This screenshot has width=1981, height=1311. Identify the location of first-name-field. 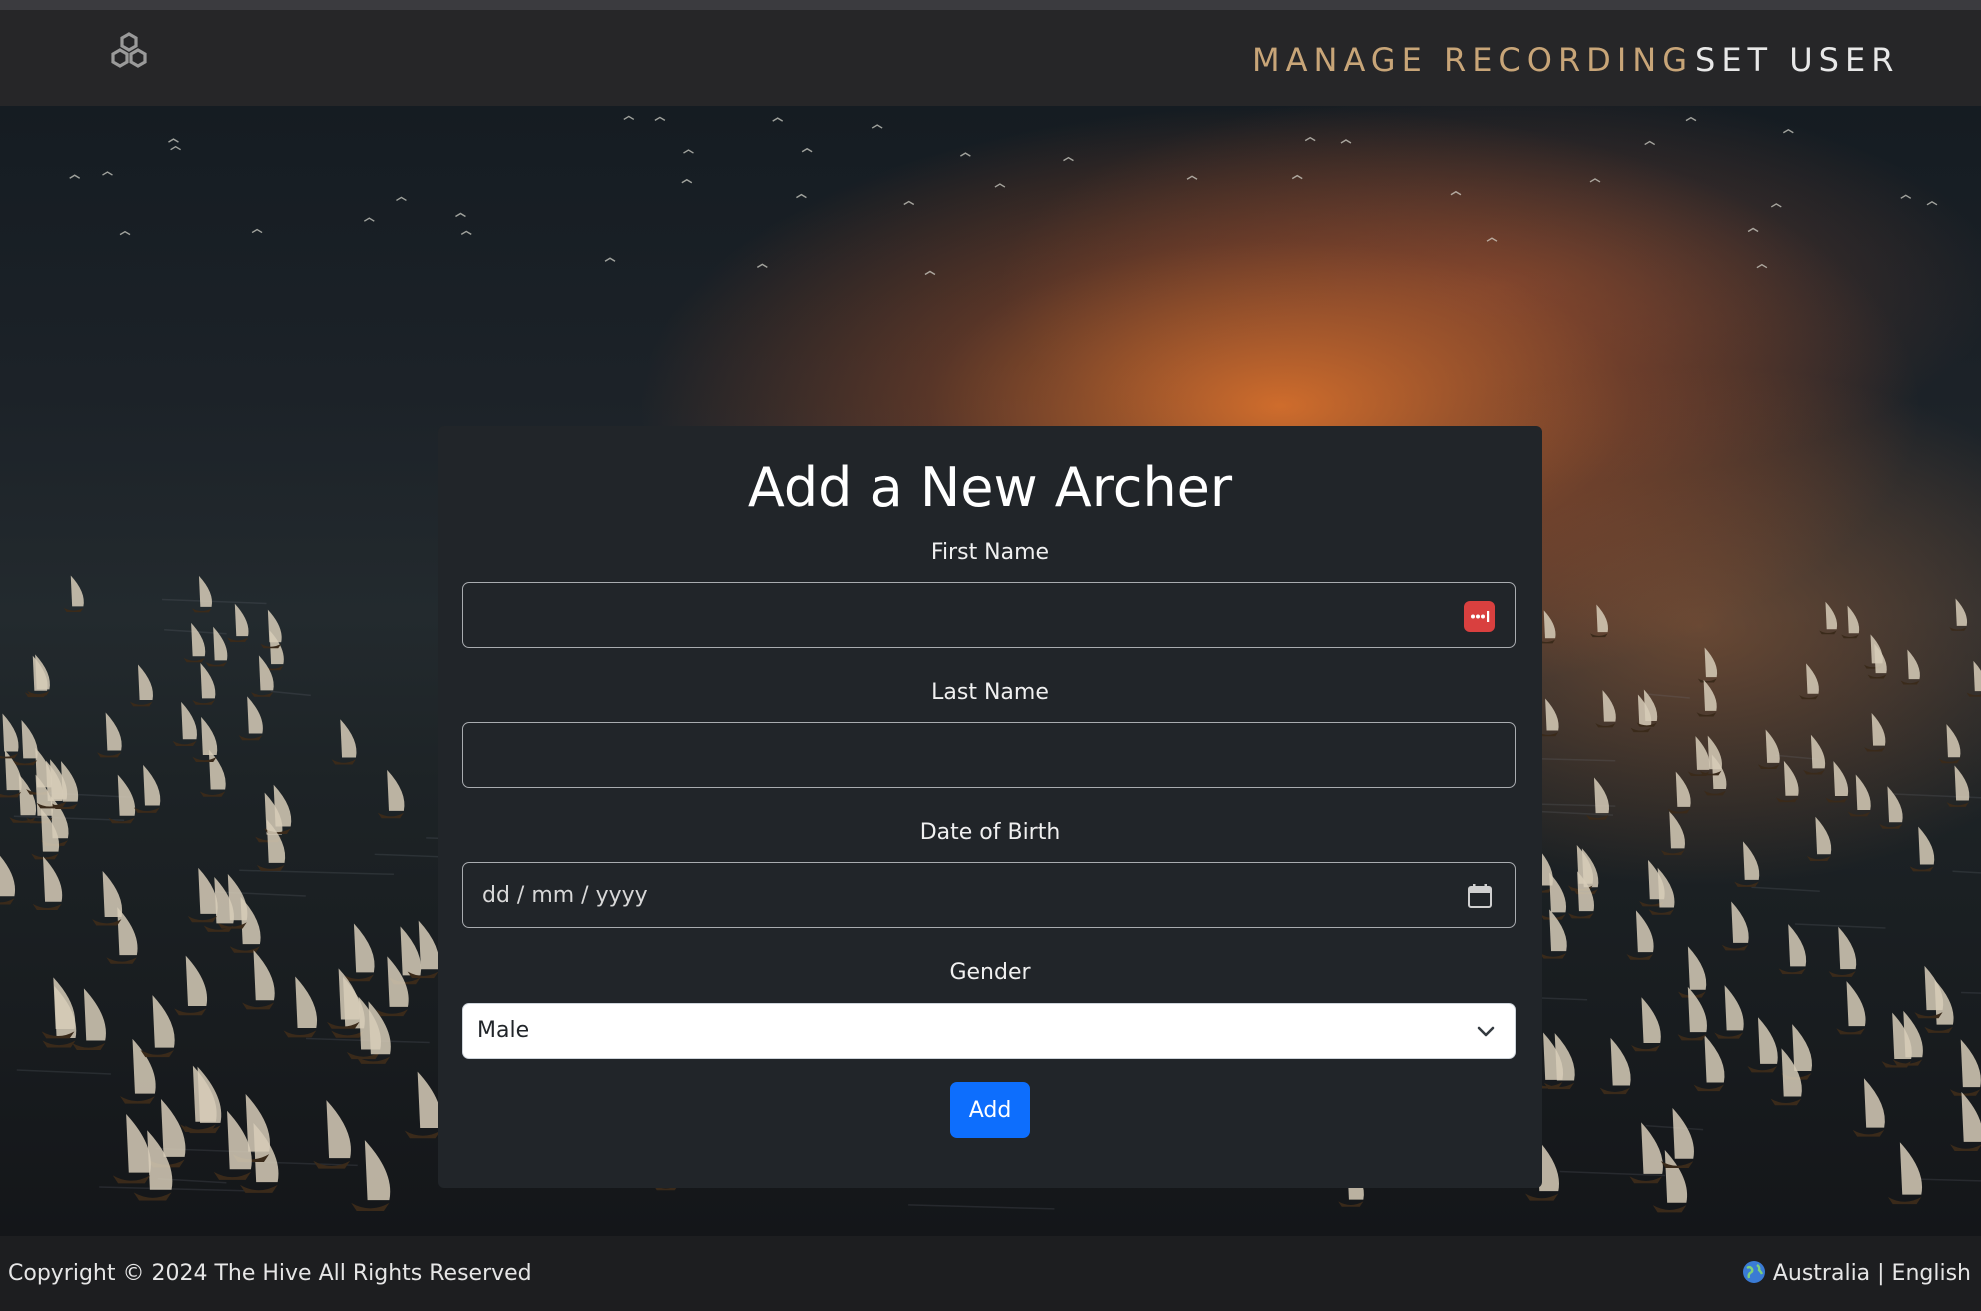
(989, 615).